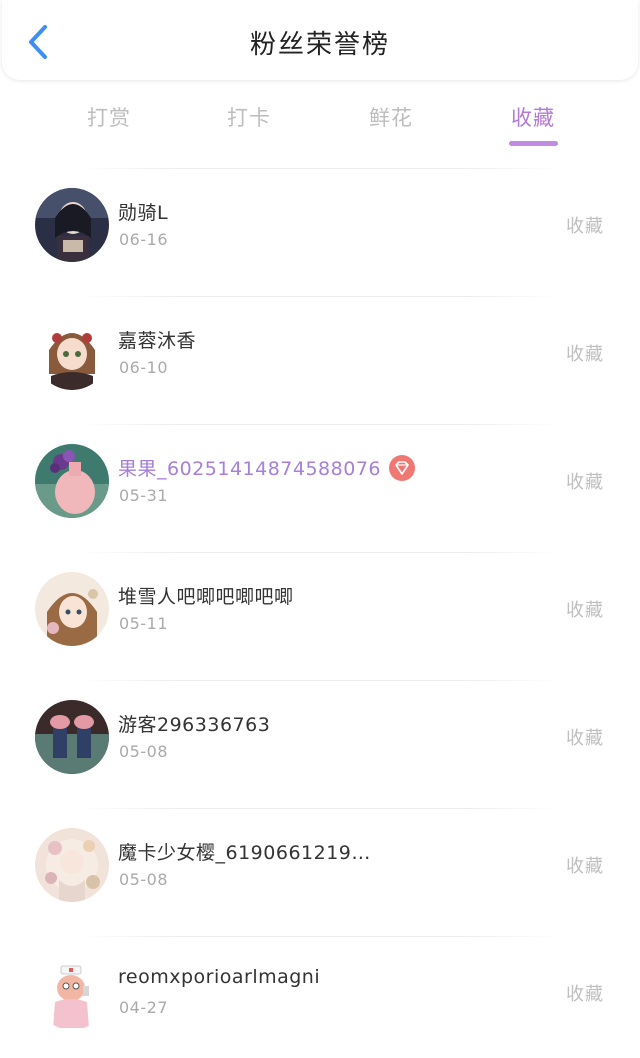 Image resolution: width=640 pixels, height=1058 pixels. I want to click on date: 05-11, so click(143, 623).